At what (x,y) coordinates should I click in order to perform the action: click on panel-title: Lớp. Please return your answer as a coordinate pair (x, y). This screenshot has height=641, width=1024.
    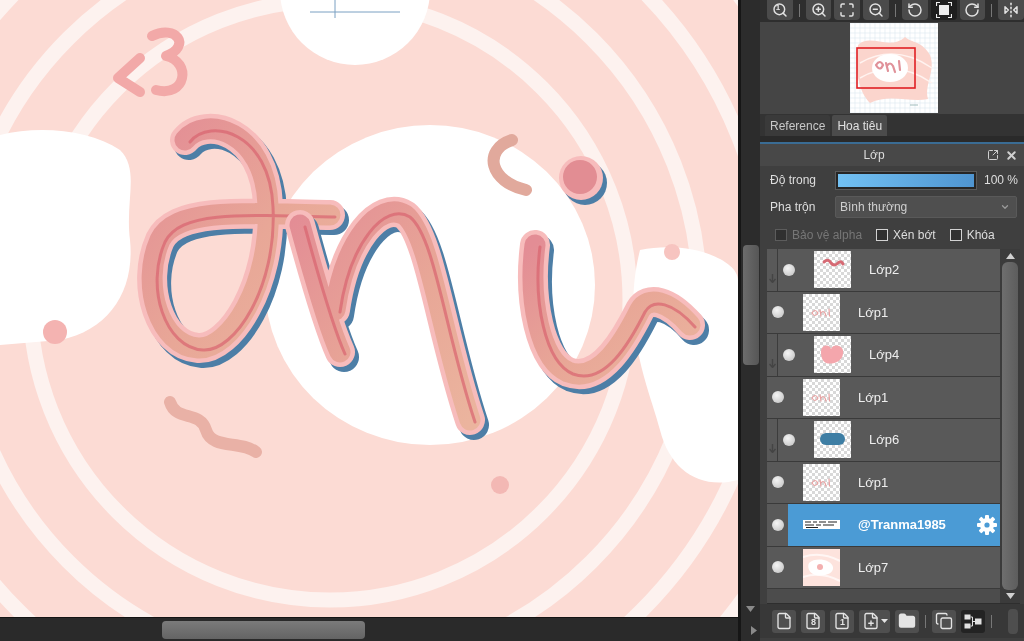
    Looking at the image, I should click on (874, 155).